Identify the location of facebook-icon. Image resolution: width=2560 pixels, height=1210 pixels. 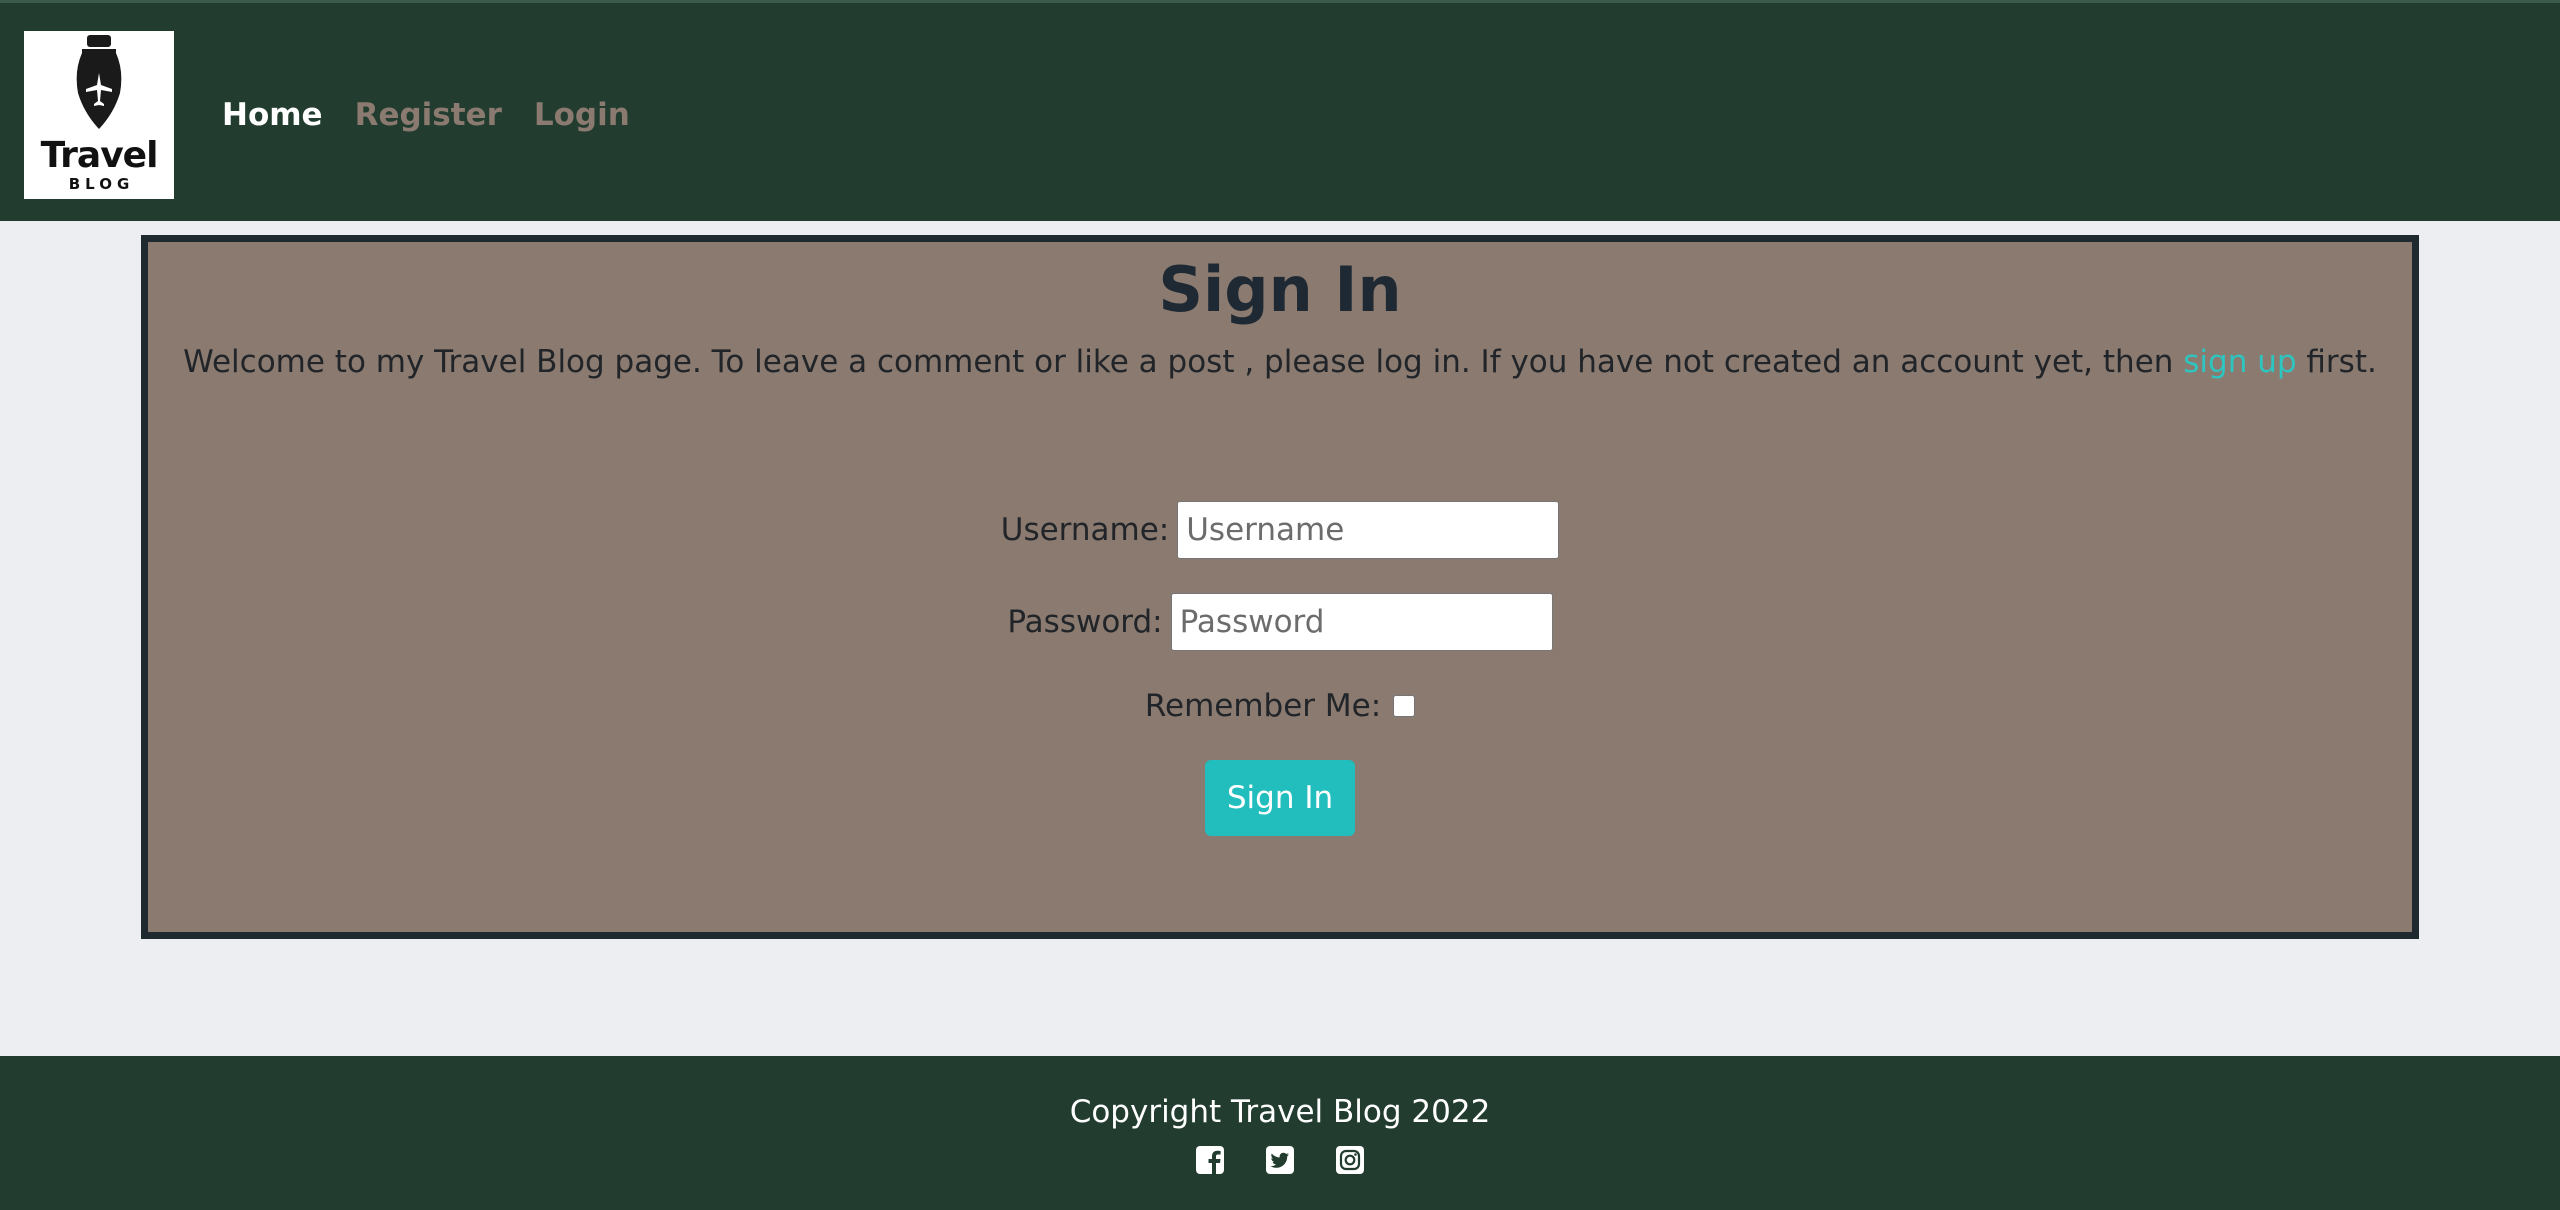
(1210, 1160).